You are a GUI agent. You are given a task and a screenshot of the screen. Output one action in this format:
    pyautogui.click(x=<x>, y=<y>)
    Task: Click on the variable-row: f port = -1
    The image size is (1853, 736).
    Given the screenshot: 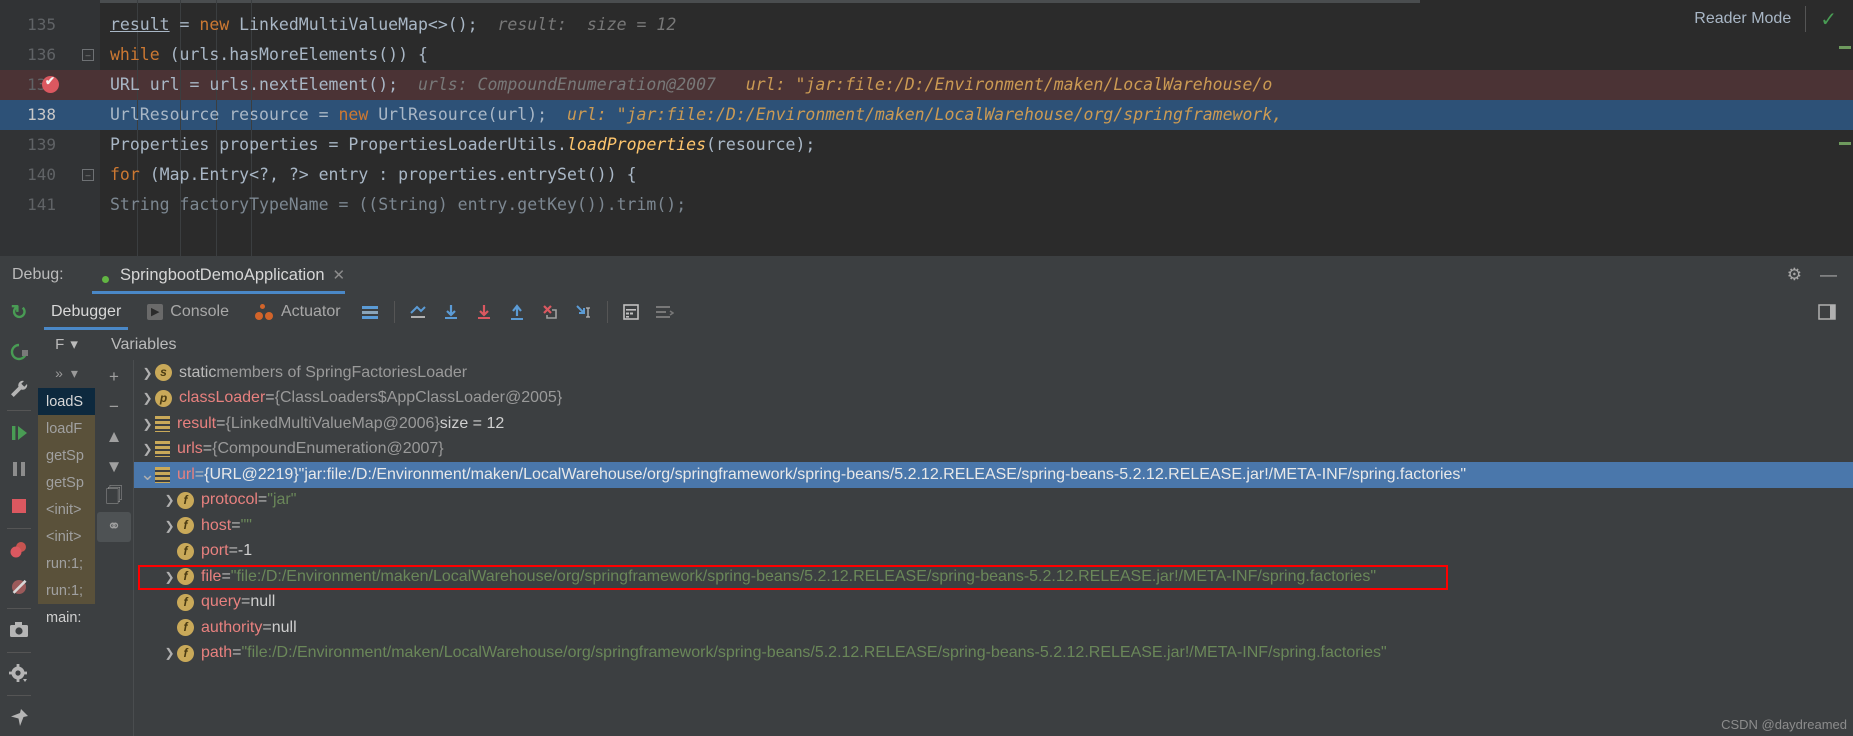 What is the action you would take?
    pyautogui.click(x=993, y=552)
    